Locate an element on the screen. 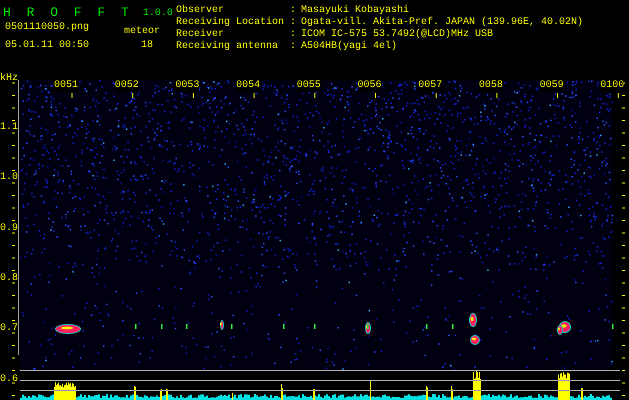 The width and height of the screenshot is (629, 400). axis-label: 0.8 is located at coordinates (9, 278).